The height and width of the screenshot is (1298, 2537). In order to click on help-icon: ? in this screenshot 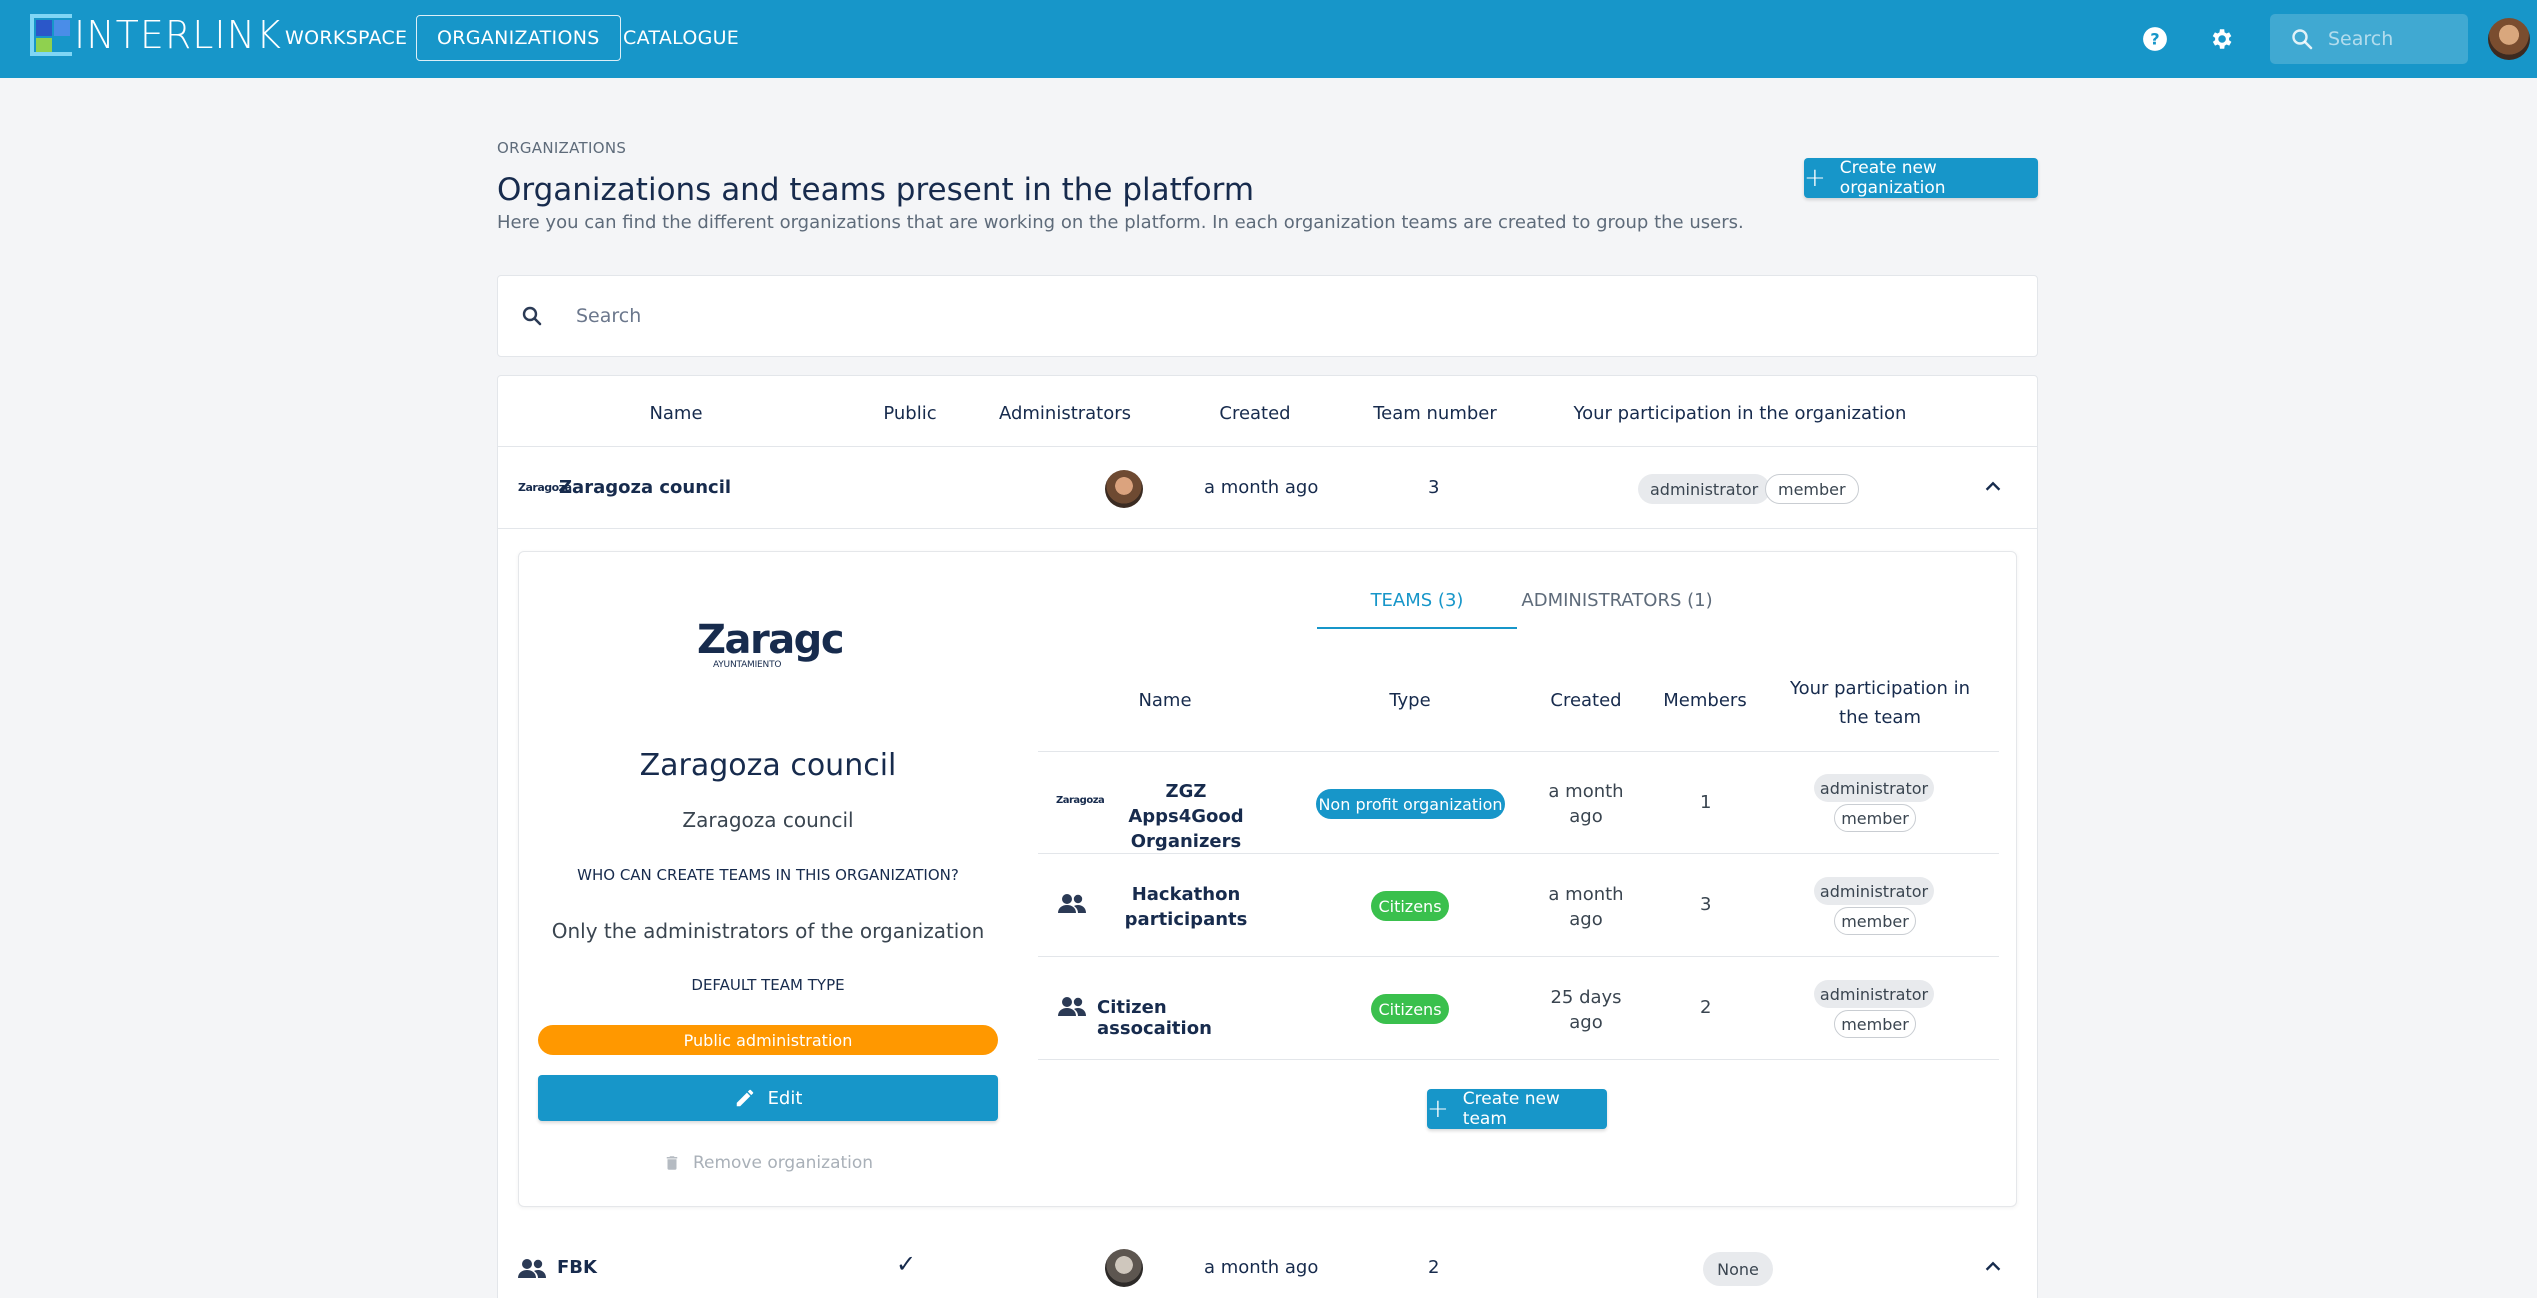, I will do `click(2155, 39)`.